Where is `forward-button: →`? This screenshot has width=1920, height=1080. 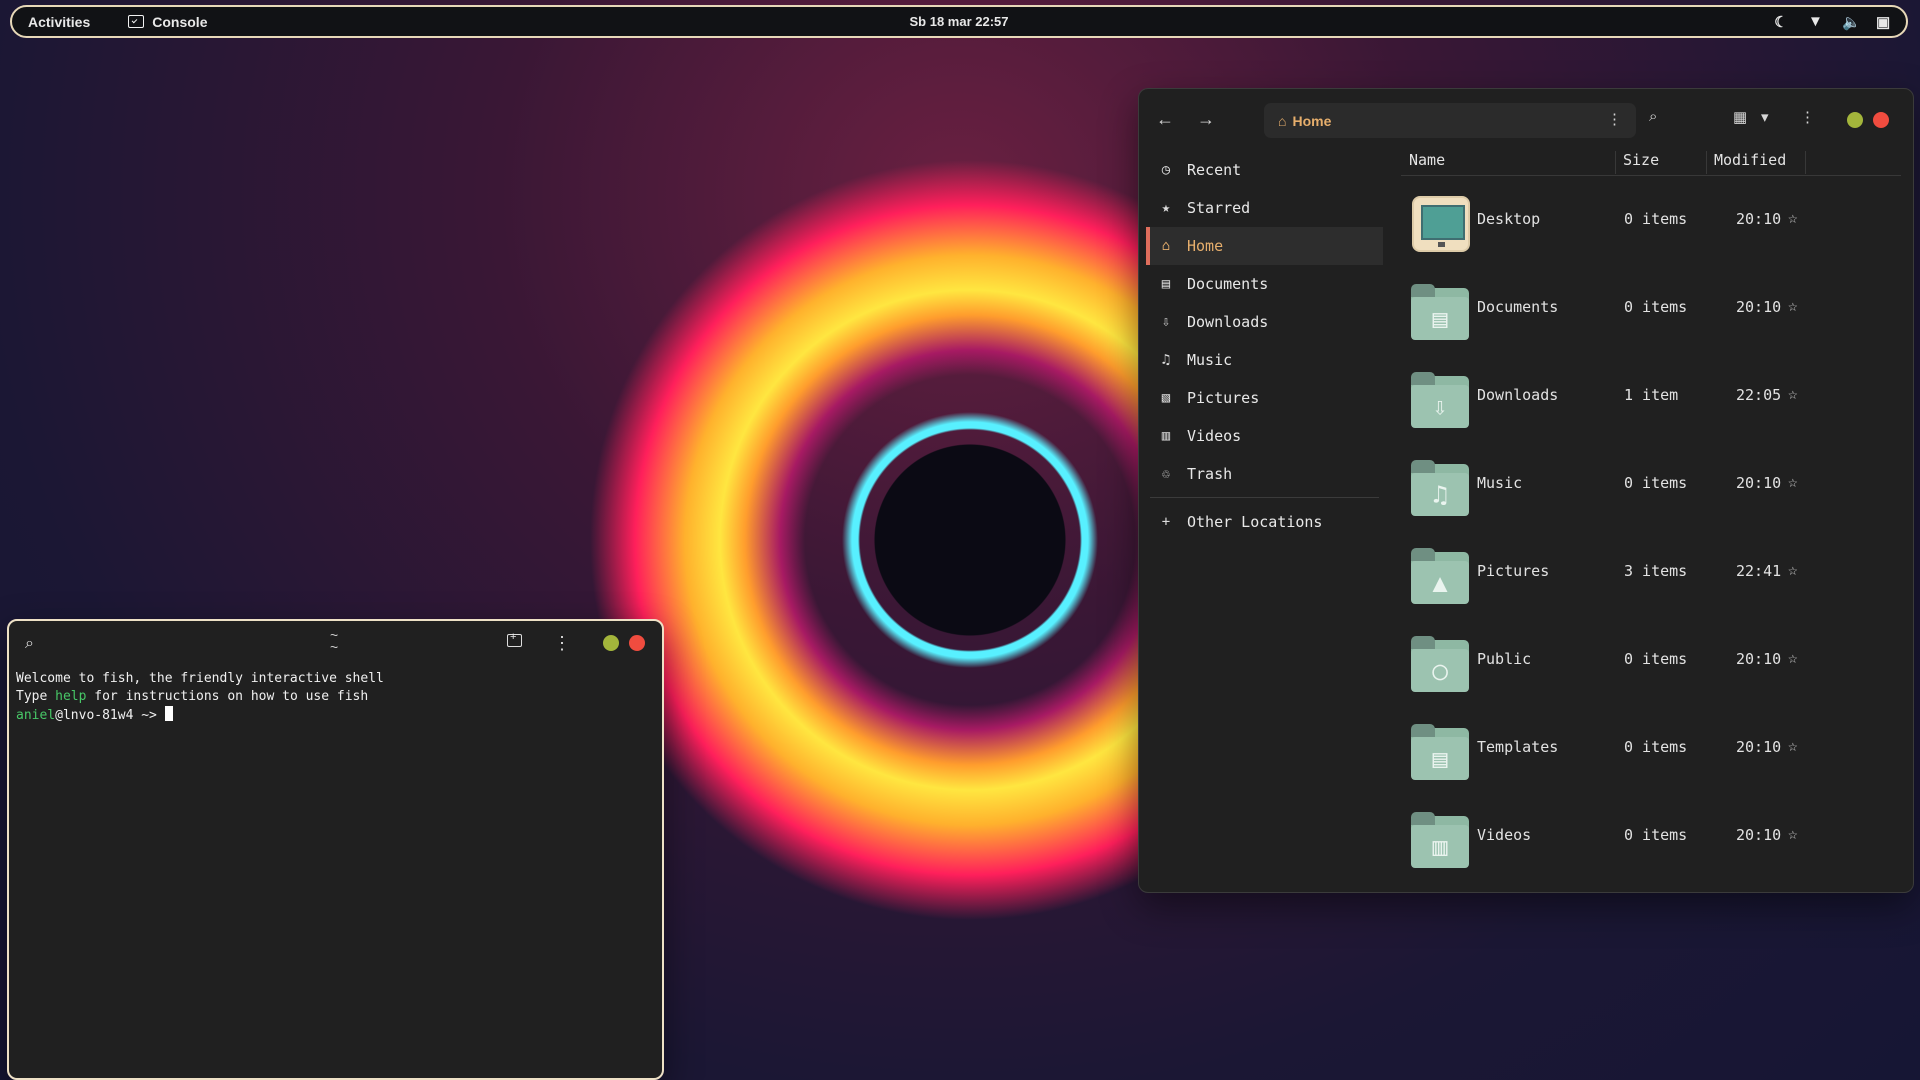 forward-button: → is located at coordinates (1206, 119).